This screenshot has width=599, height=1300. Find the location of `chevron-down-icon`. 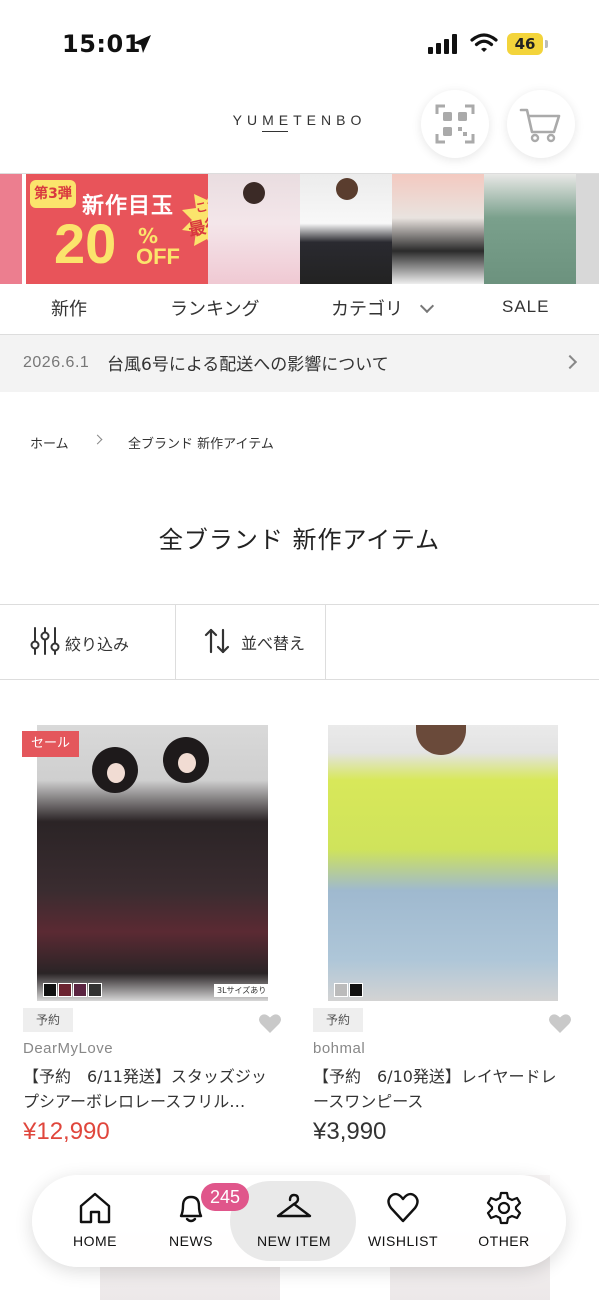

chevron-down-icon is located at coordinates (427, 306).